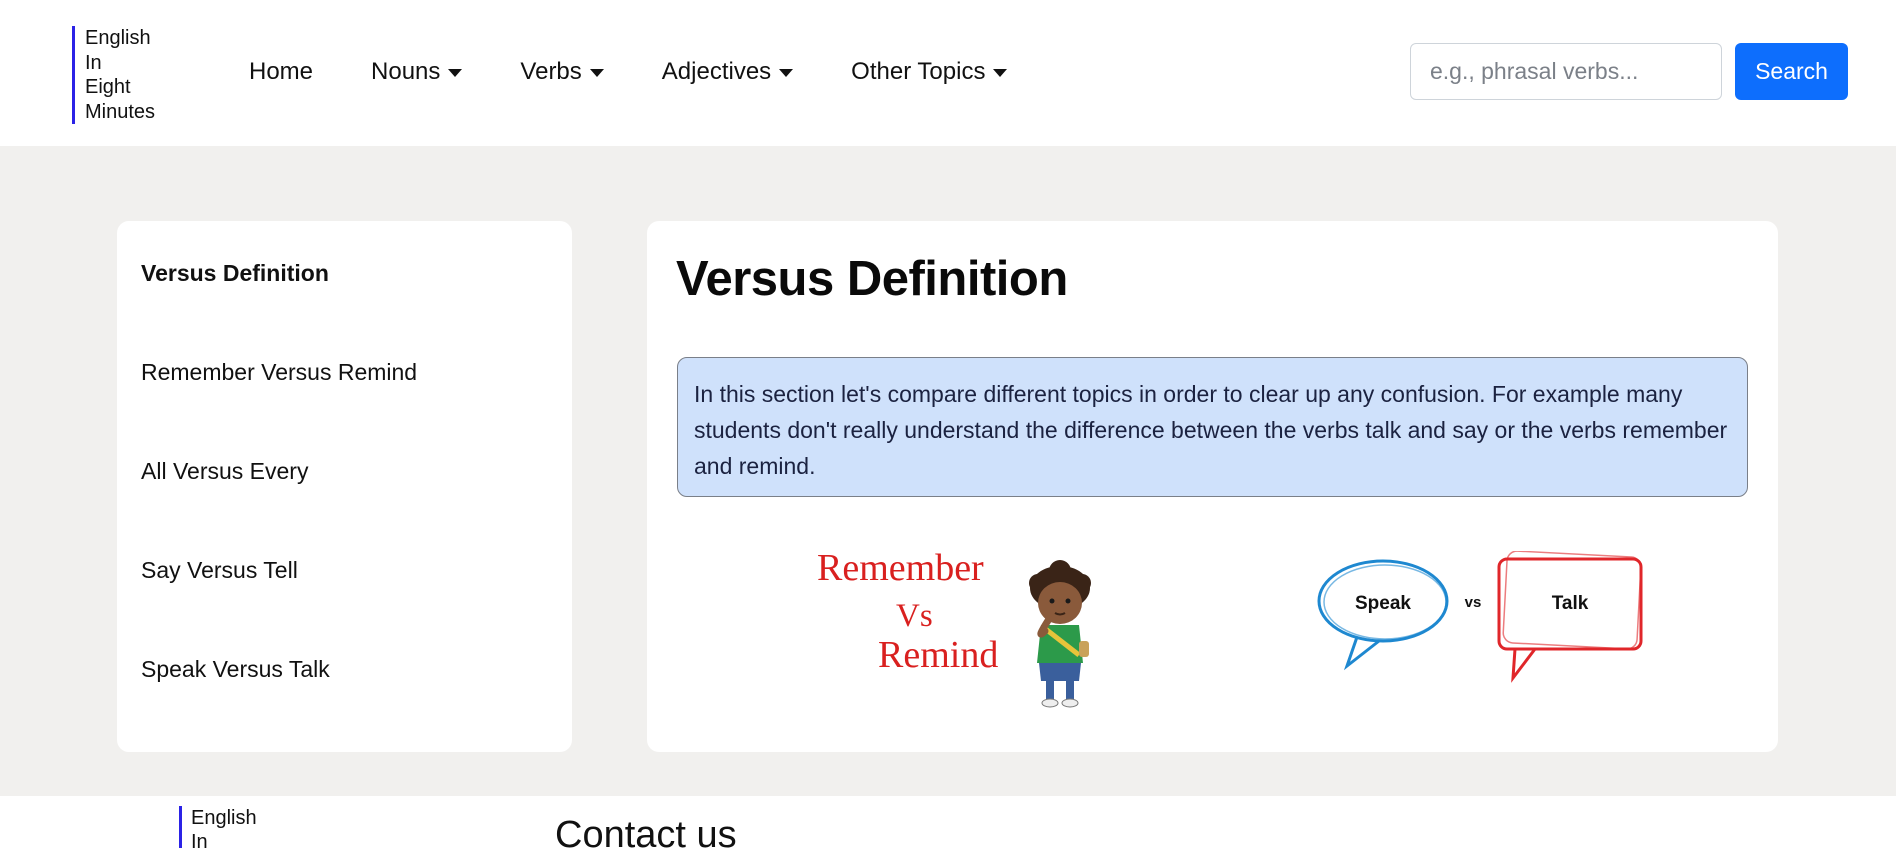  What do you see at coordinates (235, 669) in the screenshot?
I see `sidebar-item-speak-versus-talk: Speak Versus Talk` at bounding box center [235, 669].